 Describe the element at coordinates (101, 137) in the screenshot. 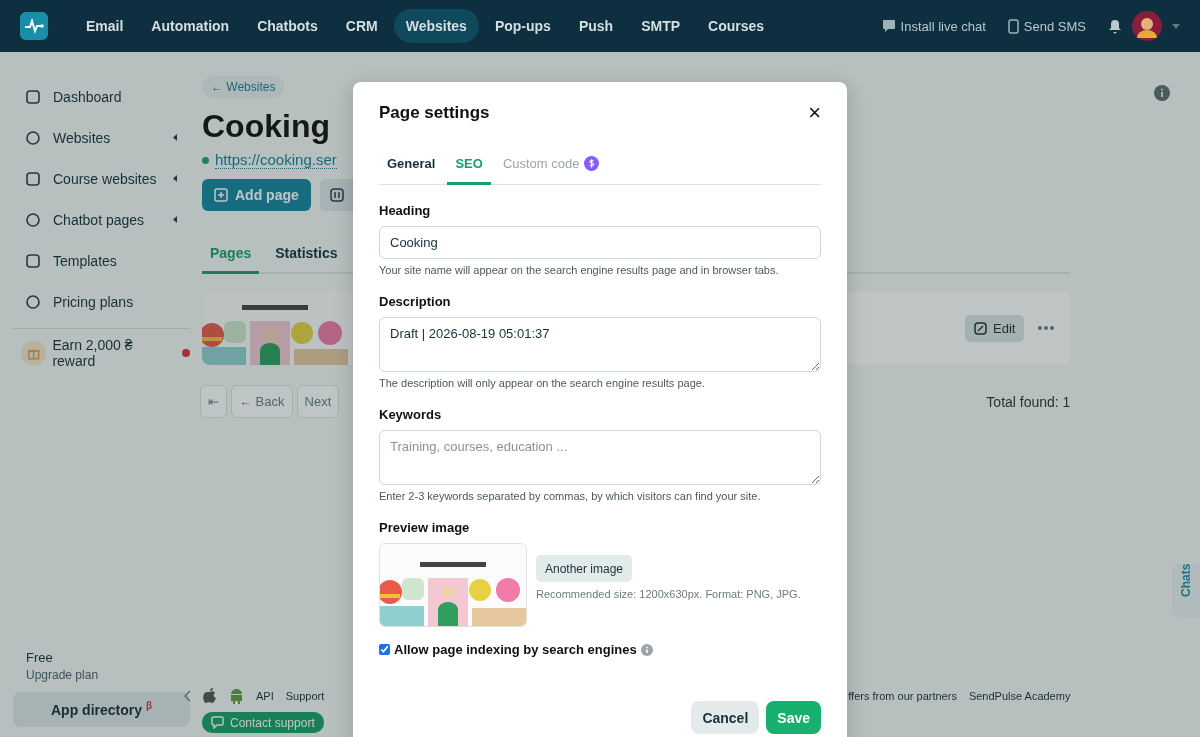

I see `sidebar-item: Websites` at that location.